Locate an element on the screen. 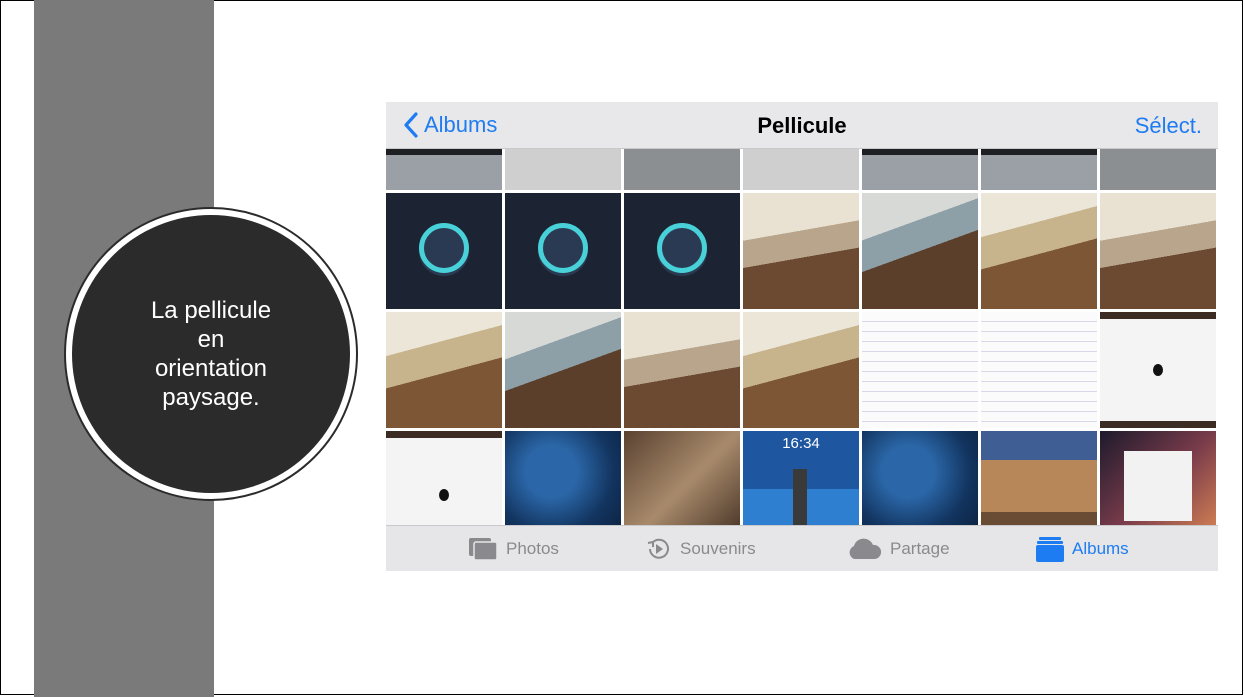 Image resolution: width=1245 pixels, height=697 pixels. select-button: Sélect. is located at coordinates (1168, 126).